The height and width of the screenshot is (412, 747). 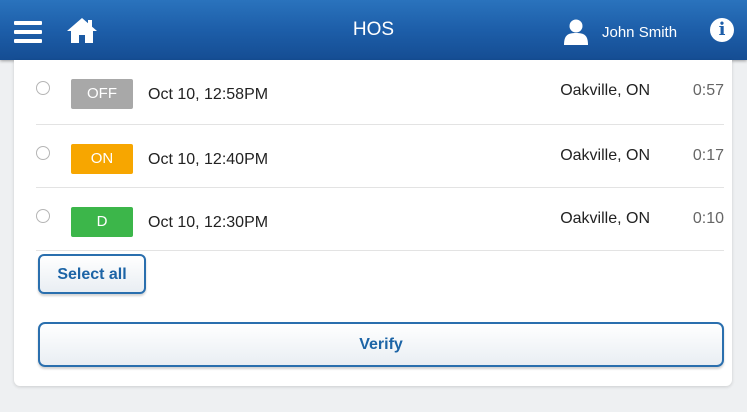 I want to click on select-all-button: Select all, so click(x=92, y=274).